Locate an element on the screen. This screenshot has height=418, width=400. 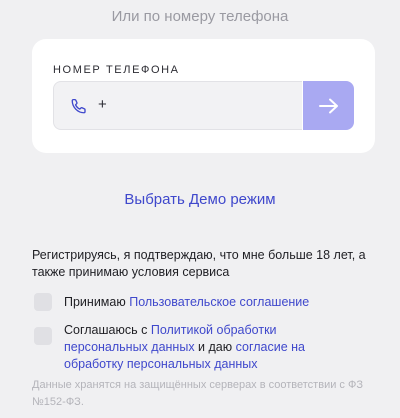
accept-terms-label: Принимаю Пользовательское соглашение is located at coordinates (187, 302).